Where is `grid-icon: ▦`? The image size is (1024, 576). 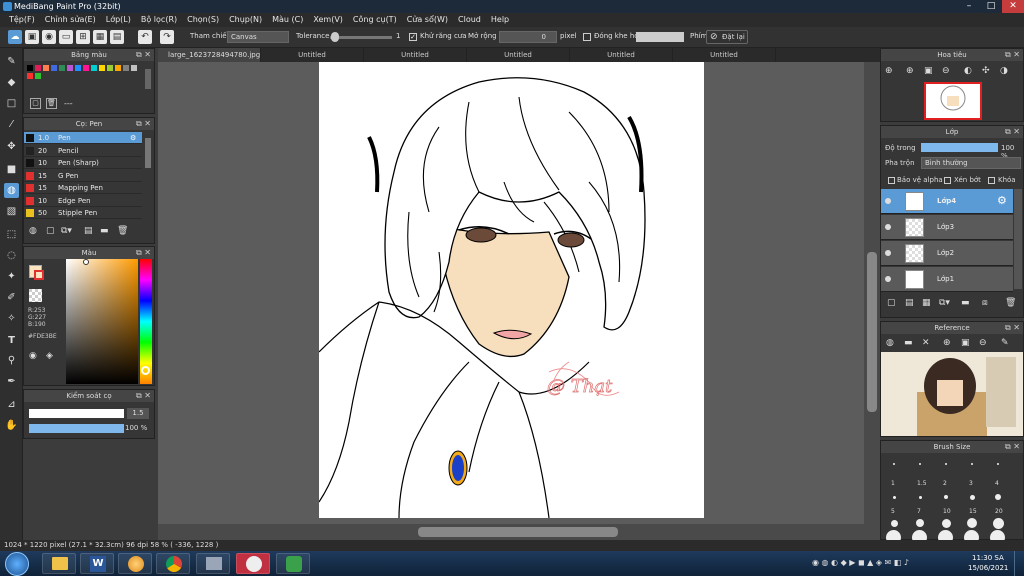 grid-icon: ▦ is located at coordinates (100, 37).